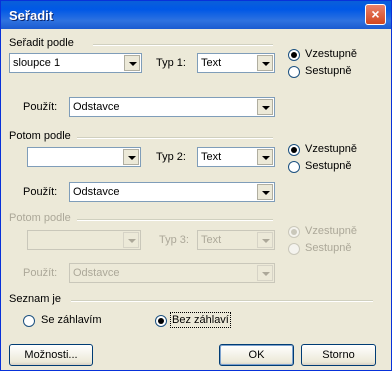  Describe the element at coordinates (328, 248) in the screenshot. I see `group3-desc-label: Sestupně` at that location.